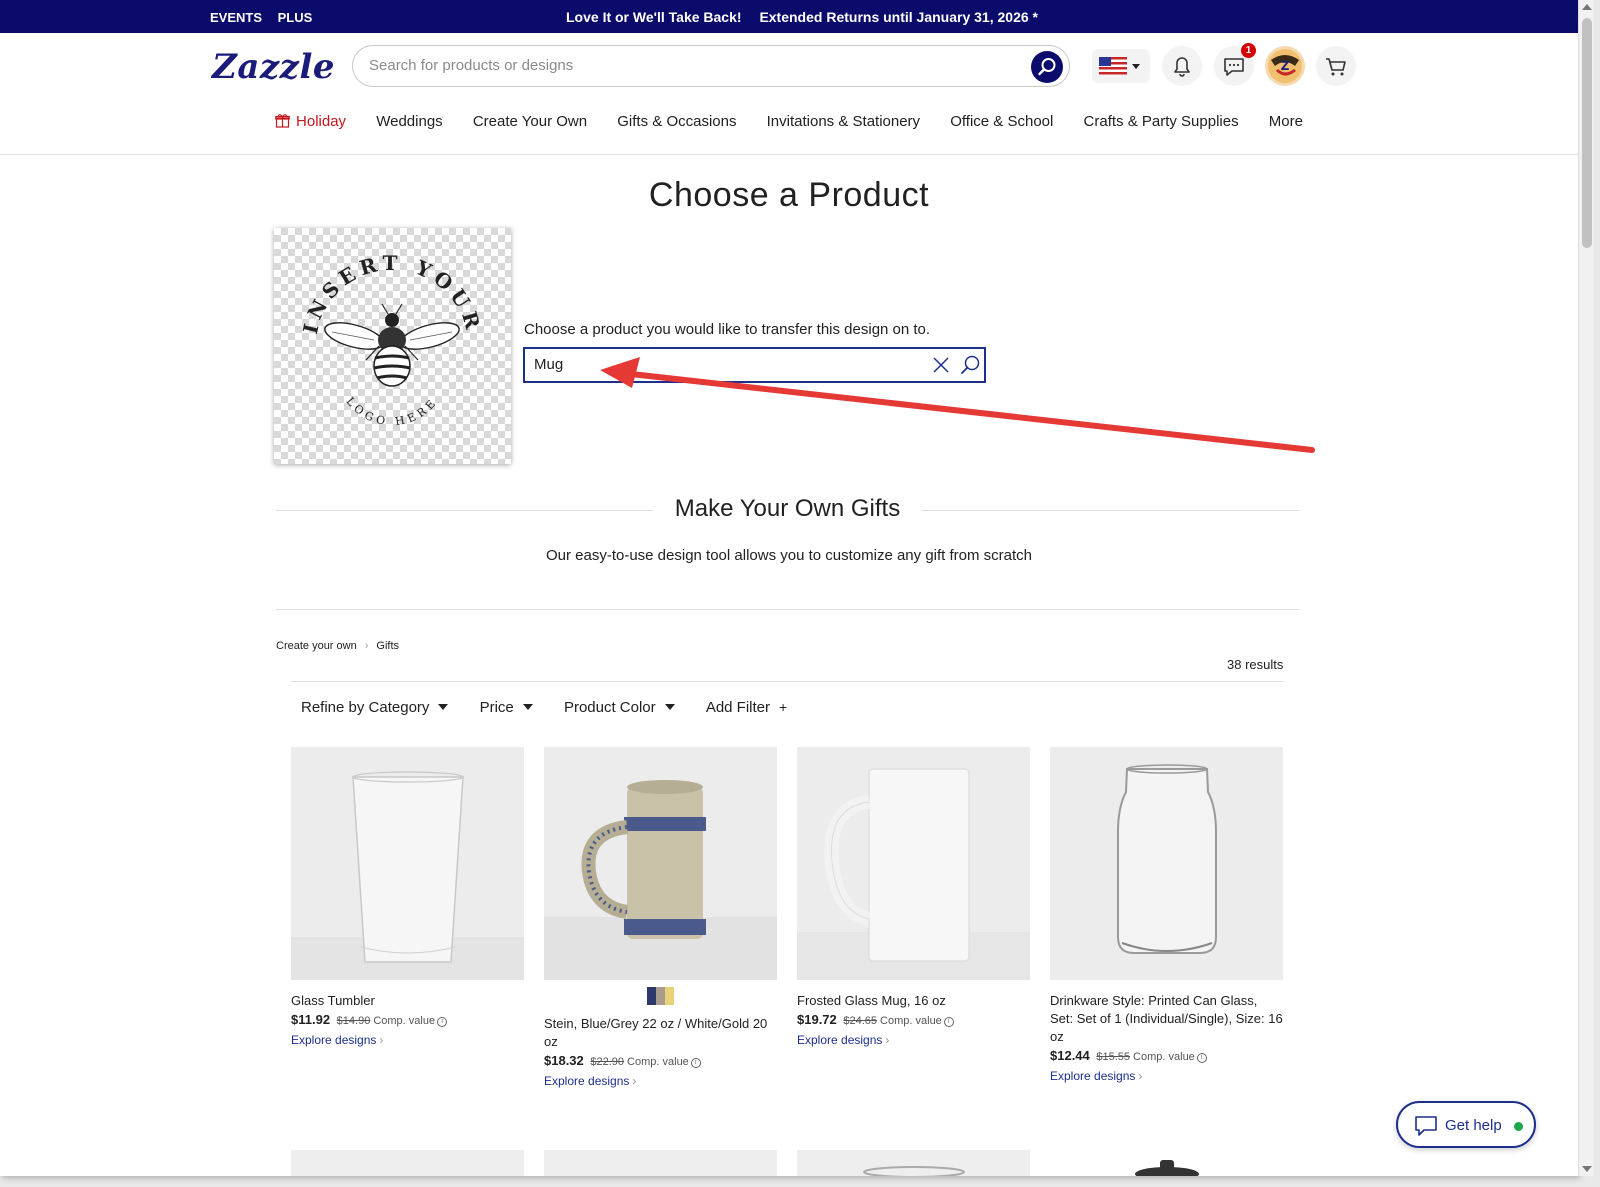 The height and width of the screenshot is (1187, 1600). I want to click on get-help-label: Get help, so click(1473, 1125).